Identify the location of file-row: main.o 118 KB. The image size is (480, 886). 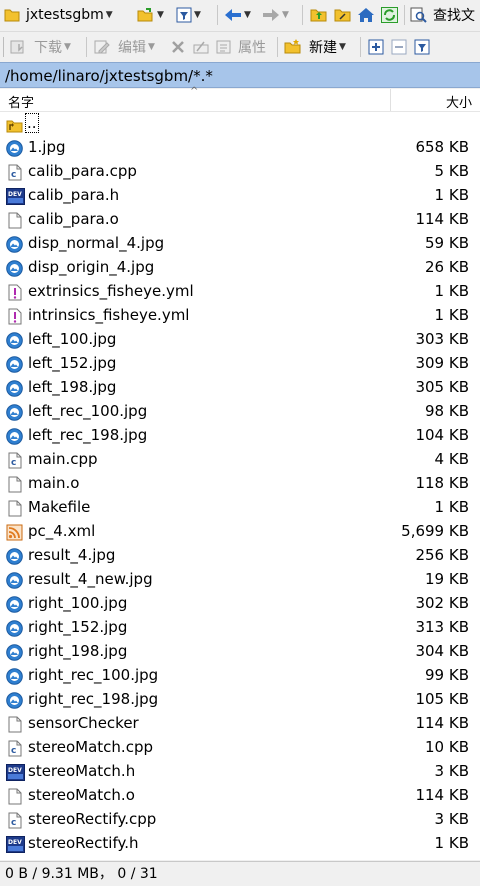
(240, 484).